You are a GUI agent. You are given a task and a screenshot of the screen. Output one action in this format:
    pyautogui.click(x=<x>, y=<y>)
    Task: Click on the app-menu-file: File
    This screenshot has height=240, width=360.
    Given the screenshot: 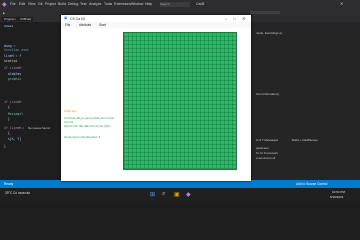 What is the action you would take?
    pyautogui.click(x=67, y=25)
    